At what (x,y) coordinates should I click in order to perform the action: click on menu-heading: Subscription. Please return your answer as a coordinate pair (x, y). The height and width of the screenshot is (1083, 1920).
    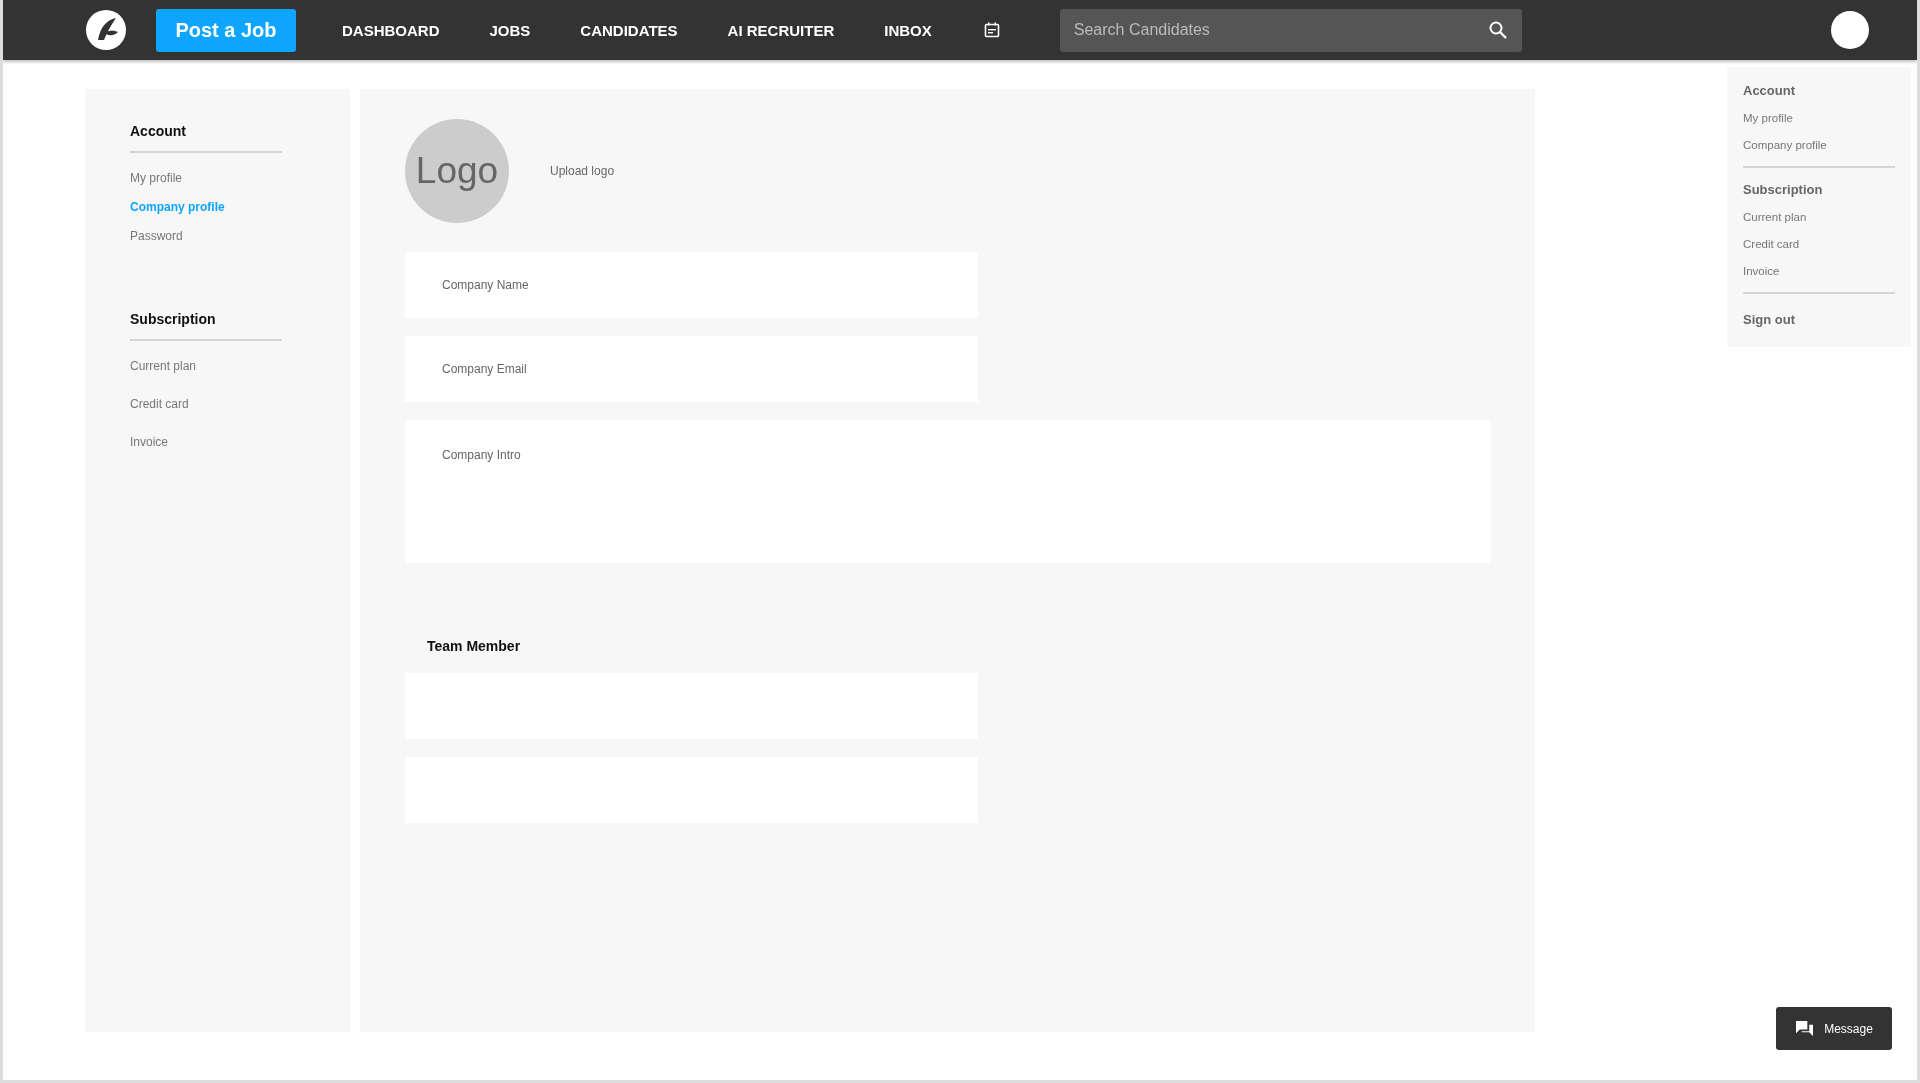
    Looking at the image, I should click on (1783, 189).